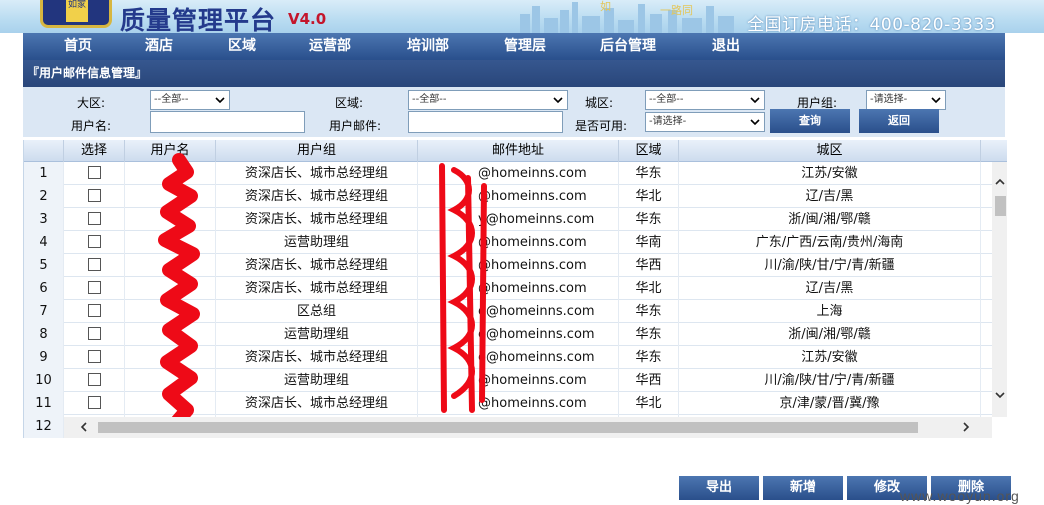 The height and width of the screenshot is (505, 1044). What do you see at coordinates (429, 99) in the screenshot?
I see `area-select-value: --全部--` at bounding box center [429, 99].